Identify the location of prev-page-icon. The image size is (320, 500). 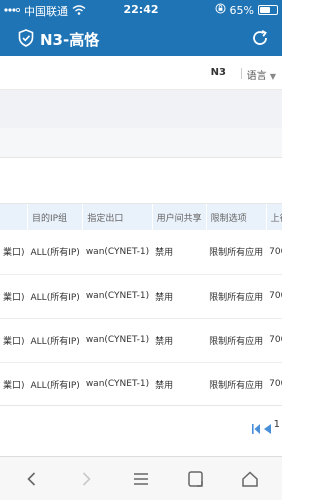
(267, 426).